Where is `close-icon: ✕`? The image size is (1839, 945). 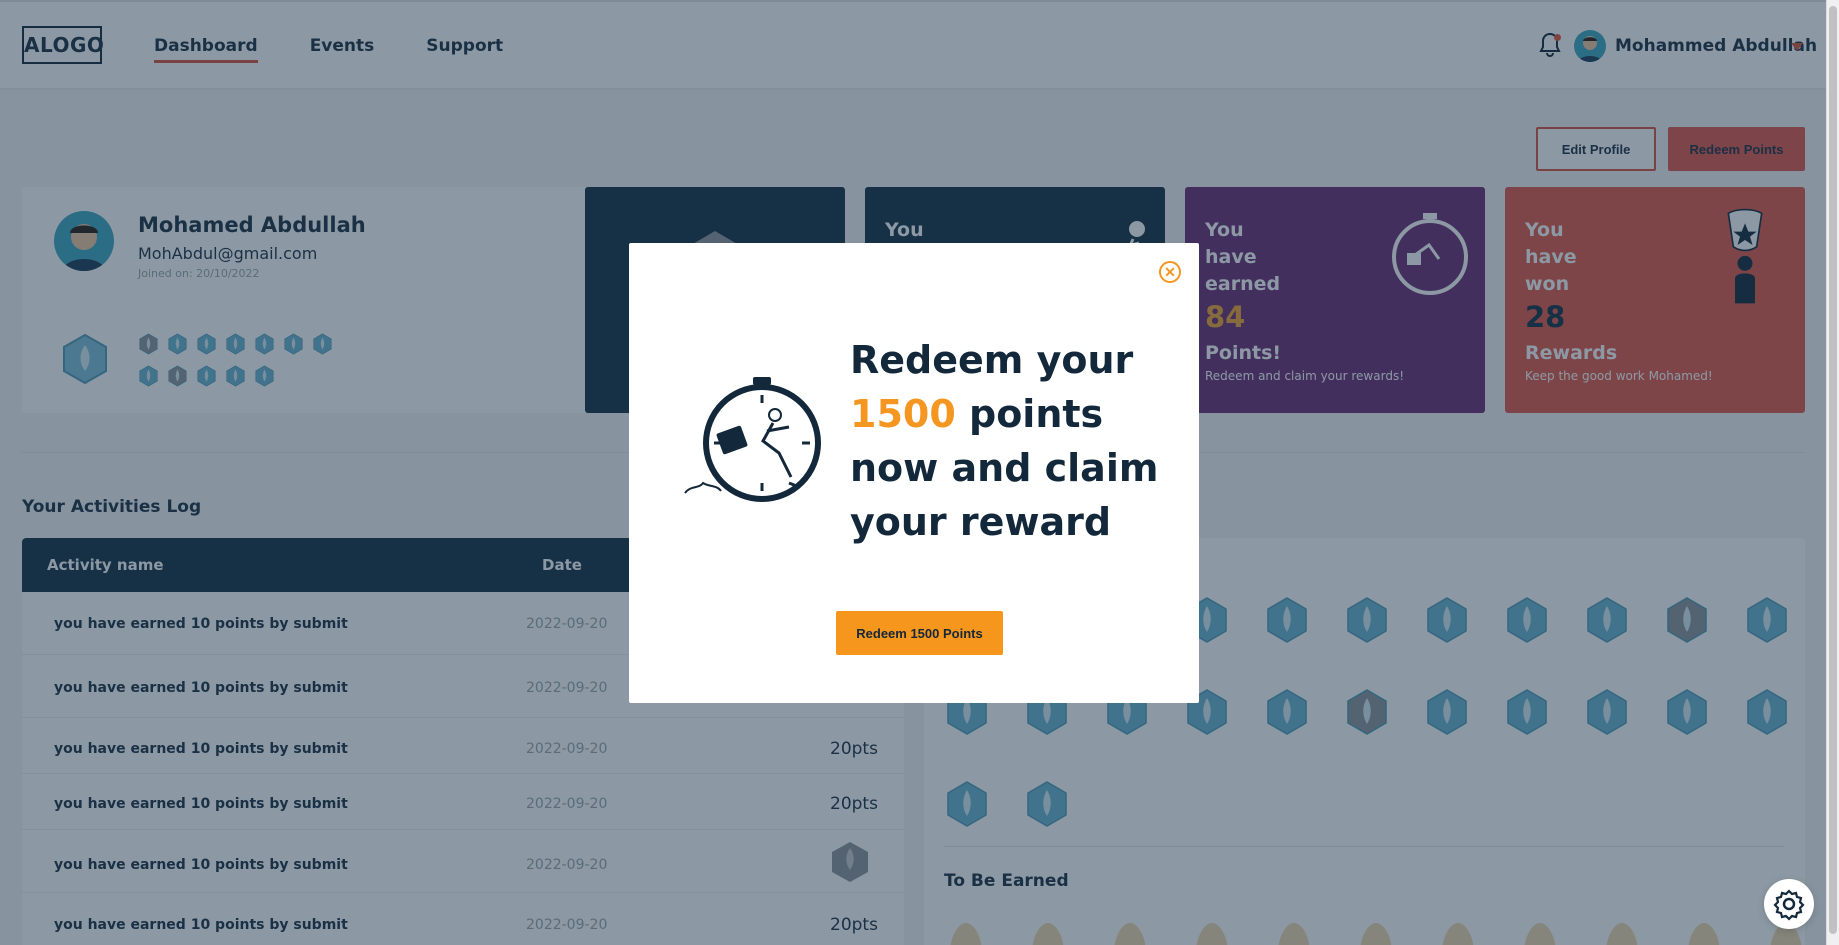
close-icon: ✕ is located at coordinates (1170, 272).